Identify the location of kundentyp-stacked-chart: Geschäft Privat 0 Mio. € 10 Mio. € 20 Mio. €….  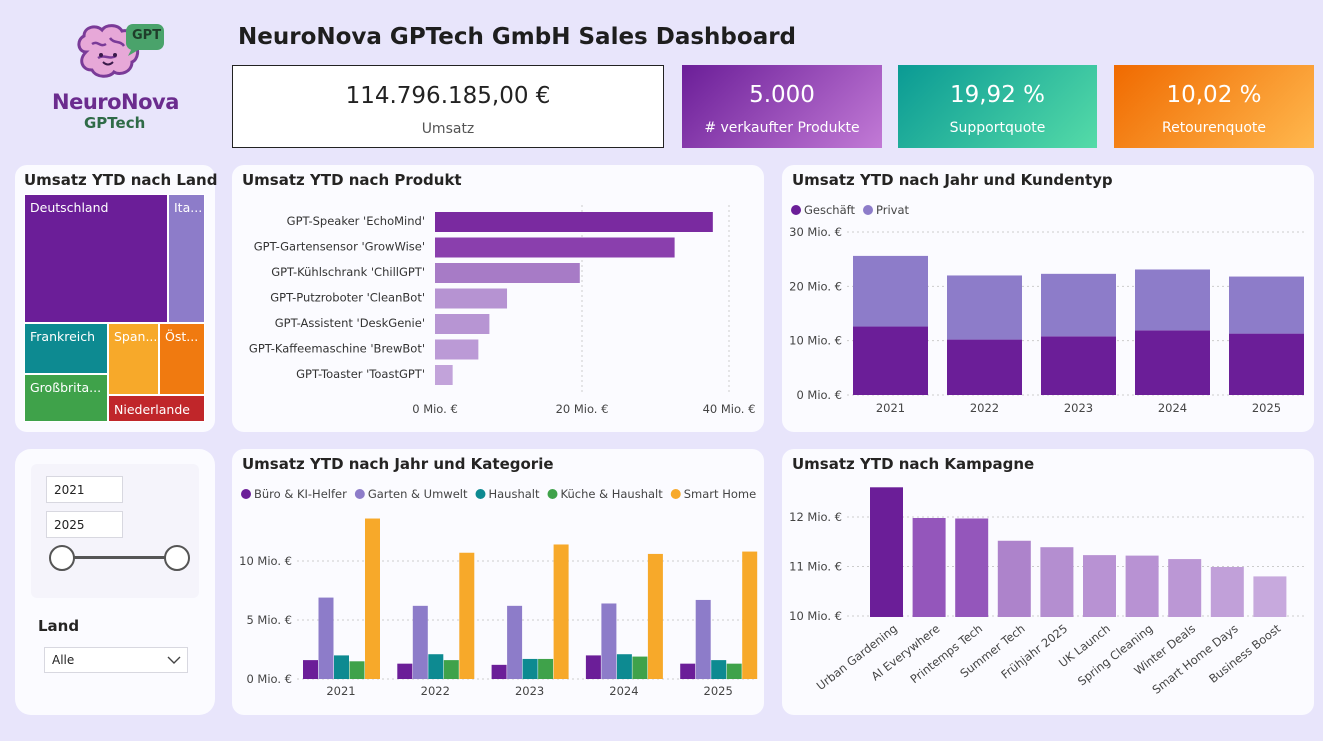
(1048, 309).